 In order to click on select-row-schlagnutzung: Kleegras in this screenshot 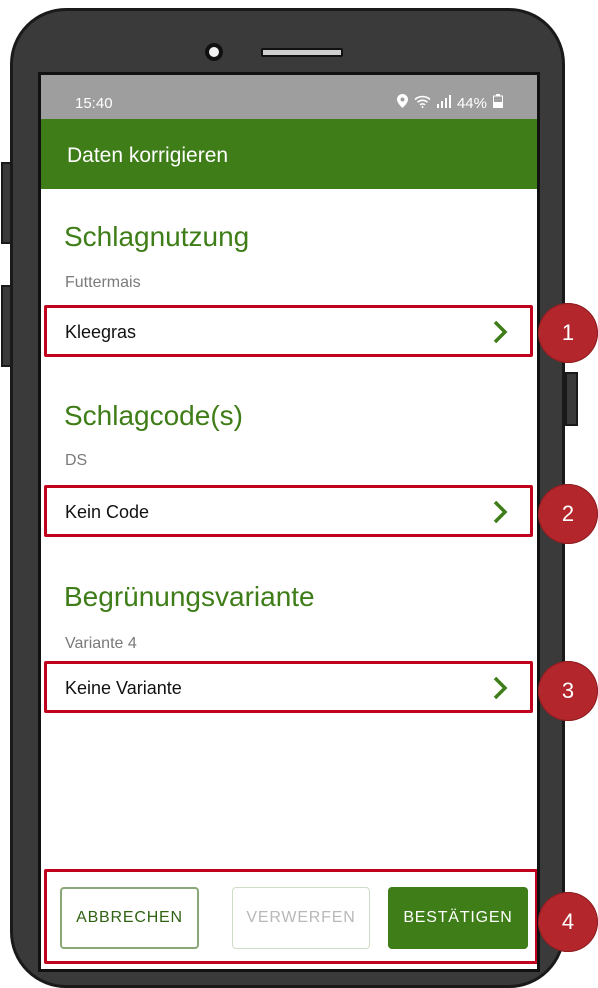, I will do `click(288, 331)`.